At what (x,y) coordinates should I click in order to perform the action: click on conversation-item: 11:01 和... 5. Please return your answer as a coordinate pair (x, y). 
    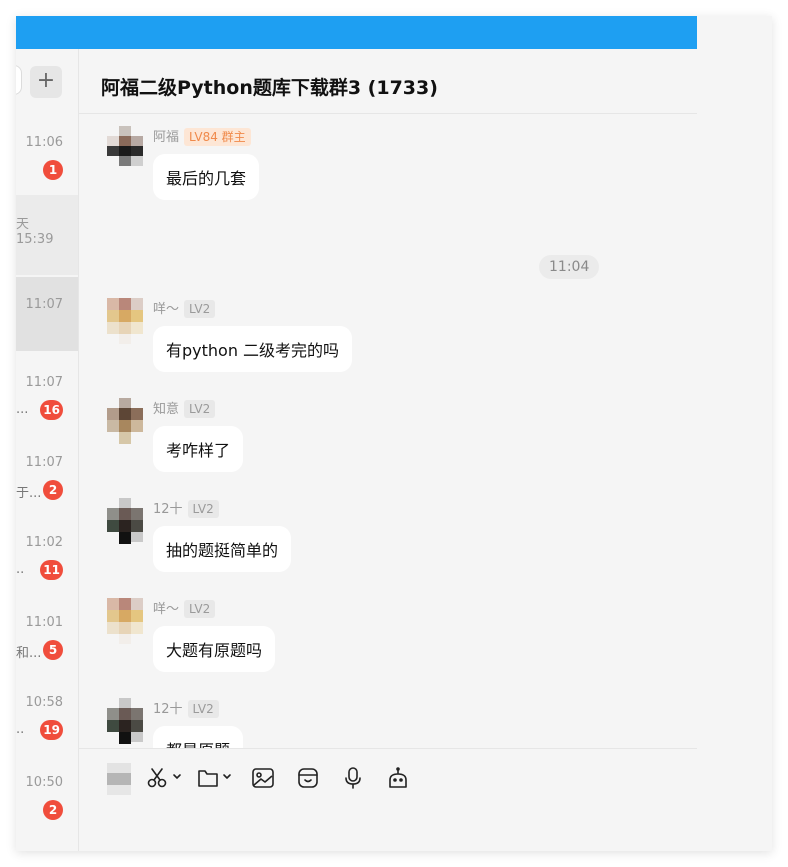
    Looking at the image, I should click on (47, 635).